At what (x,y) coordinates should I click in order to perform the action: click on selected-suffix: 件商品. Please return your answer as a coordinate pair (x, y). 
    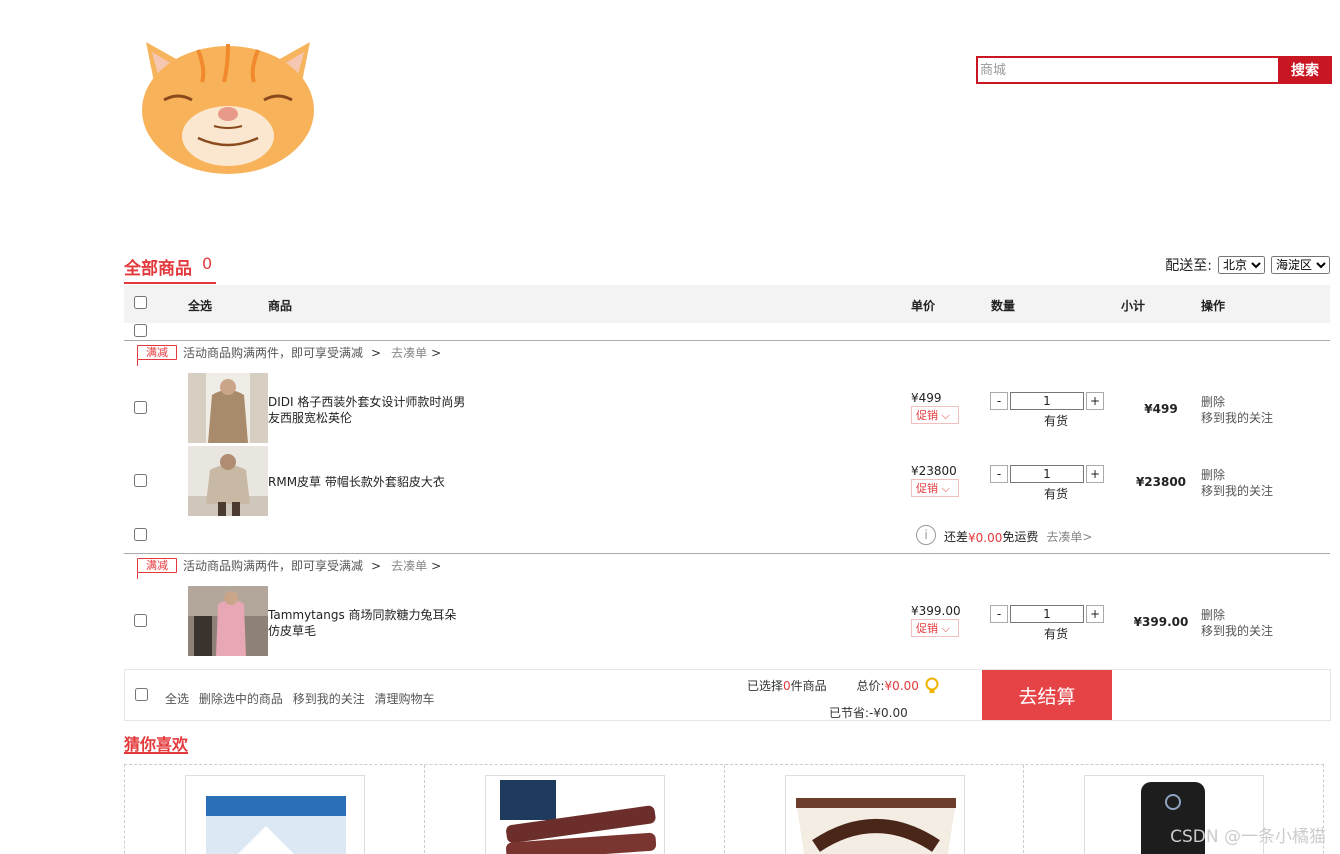
    Looking at the image, I should click on (808, 686).